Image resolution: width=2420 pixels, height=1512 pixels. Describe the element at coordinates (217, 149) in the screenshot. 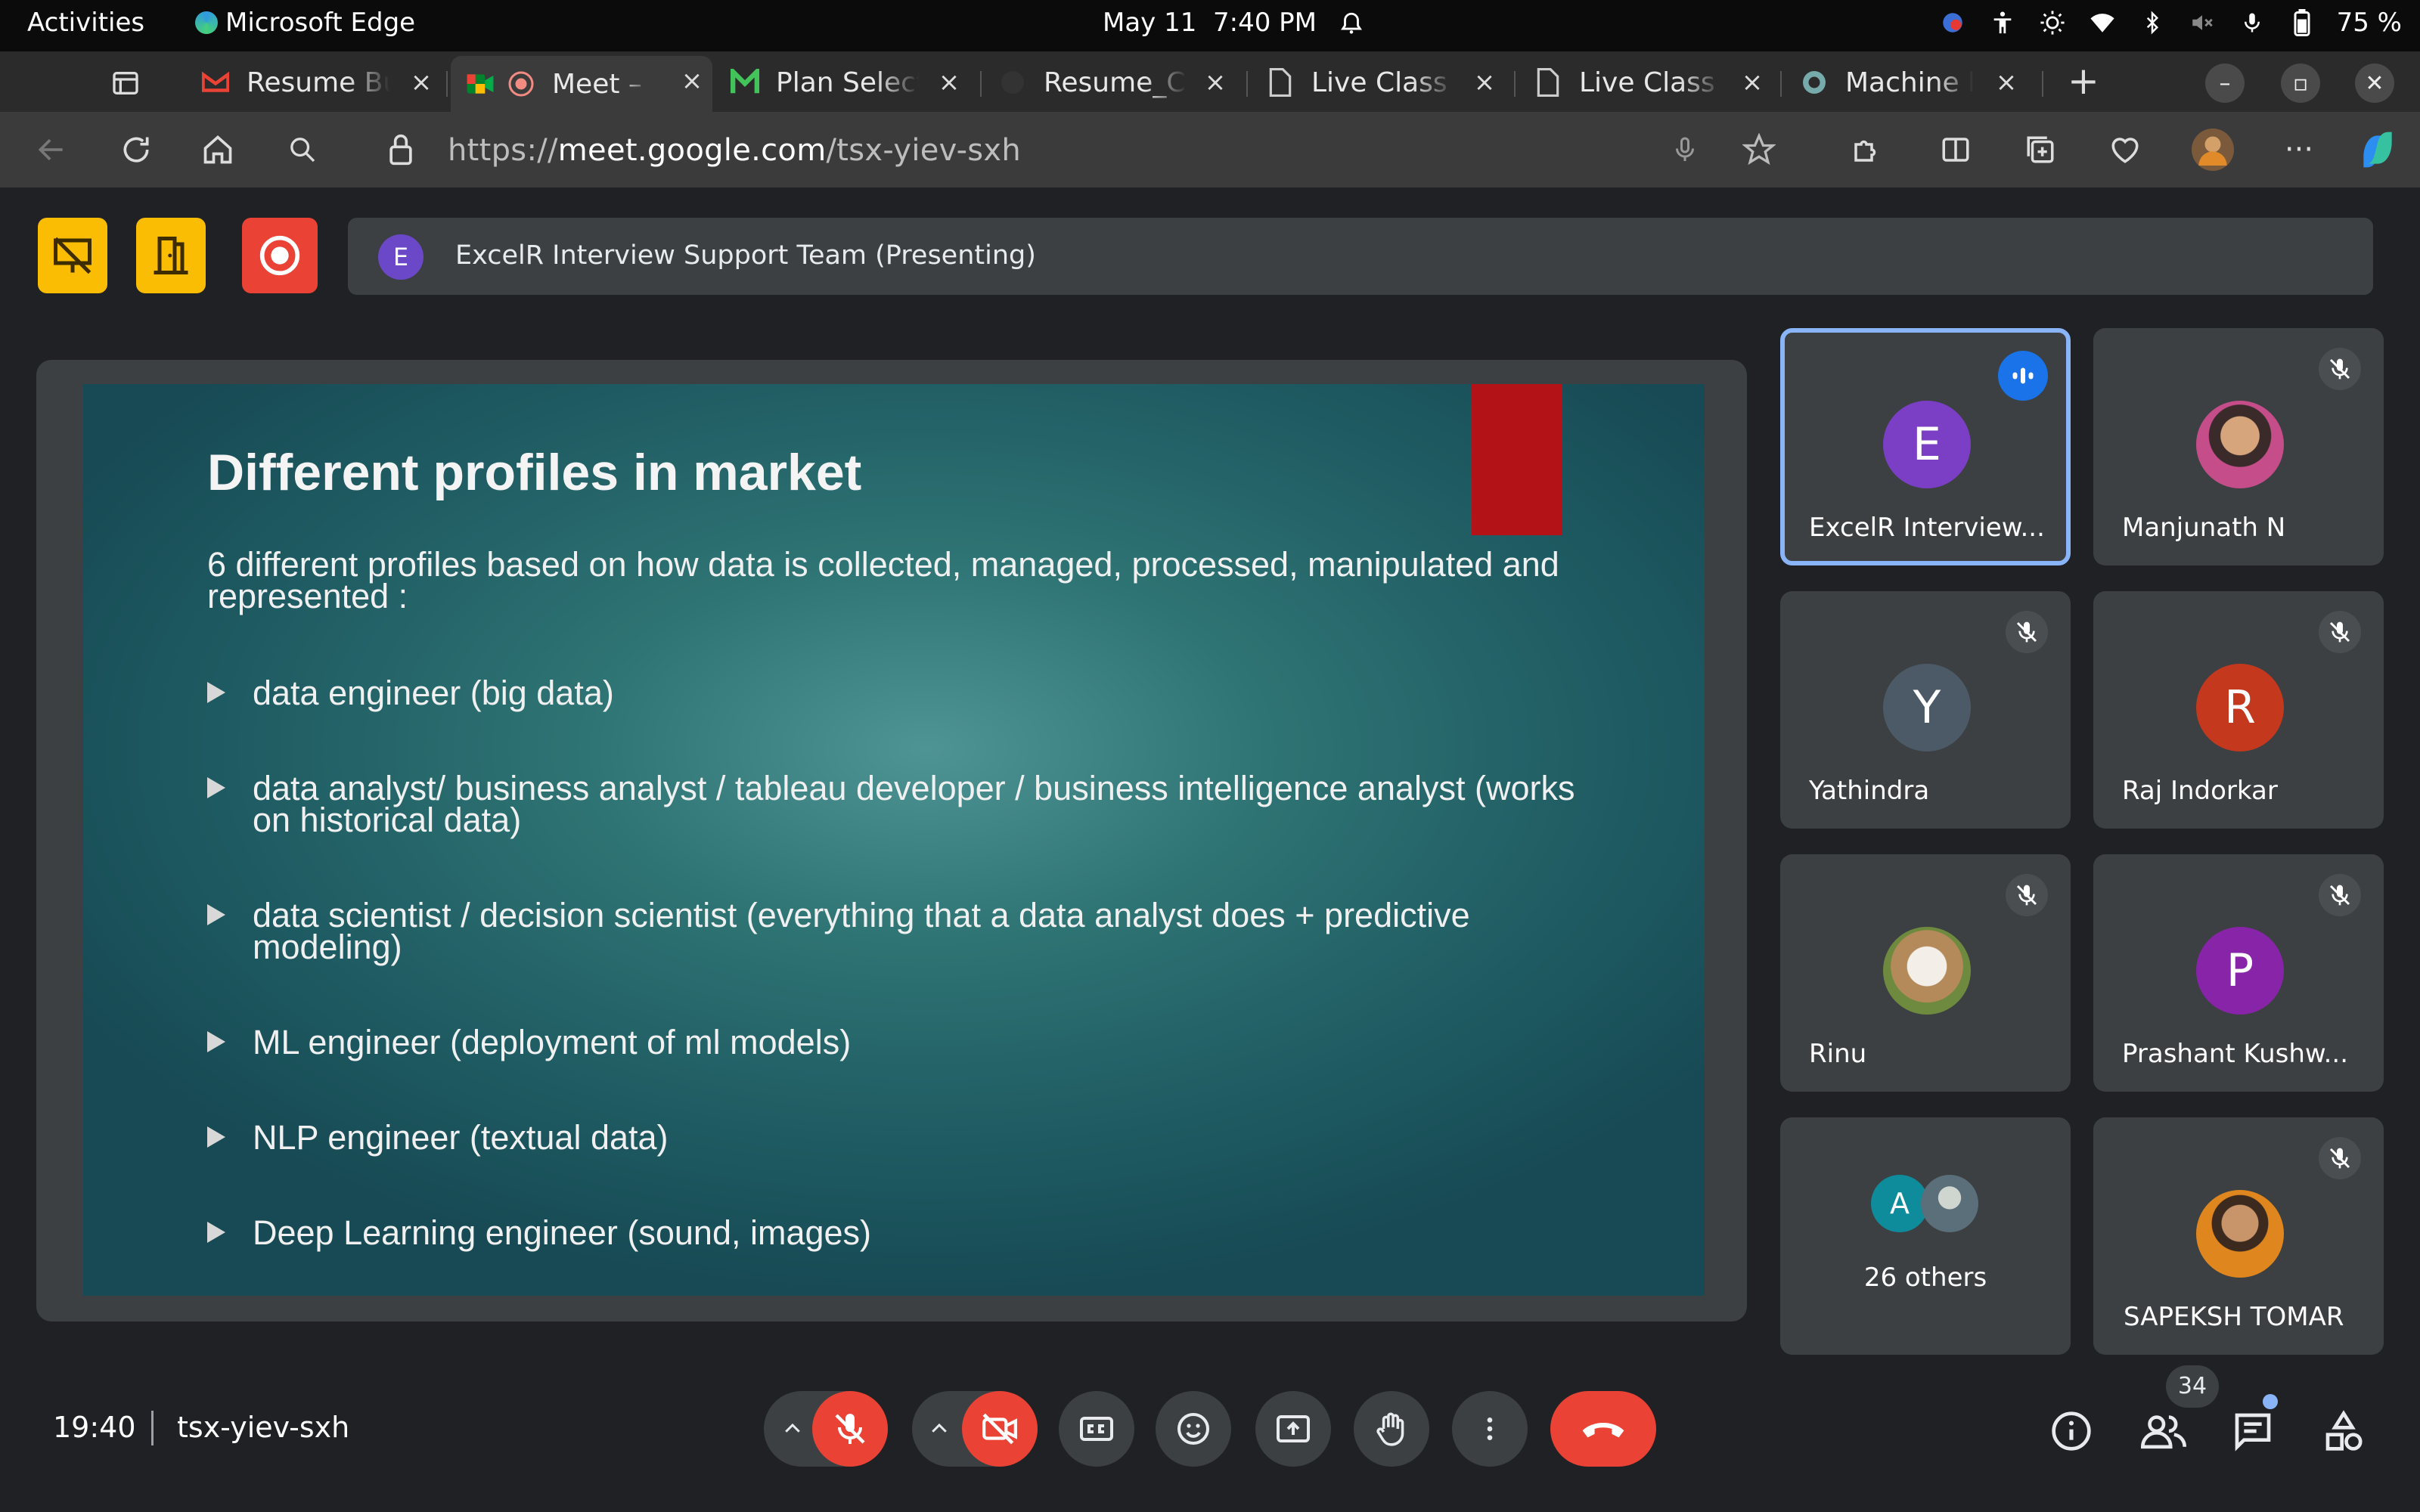

I see `home-button` at that location.